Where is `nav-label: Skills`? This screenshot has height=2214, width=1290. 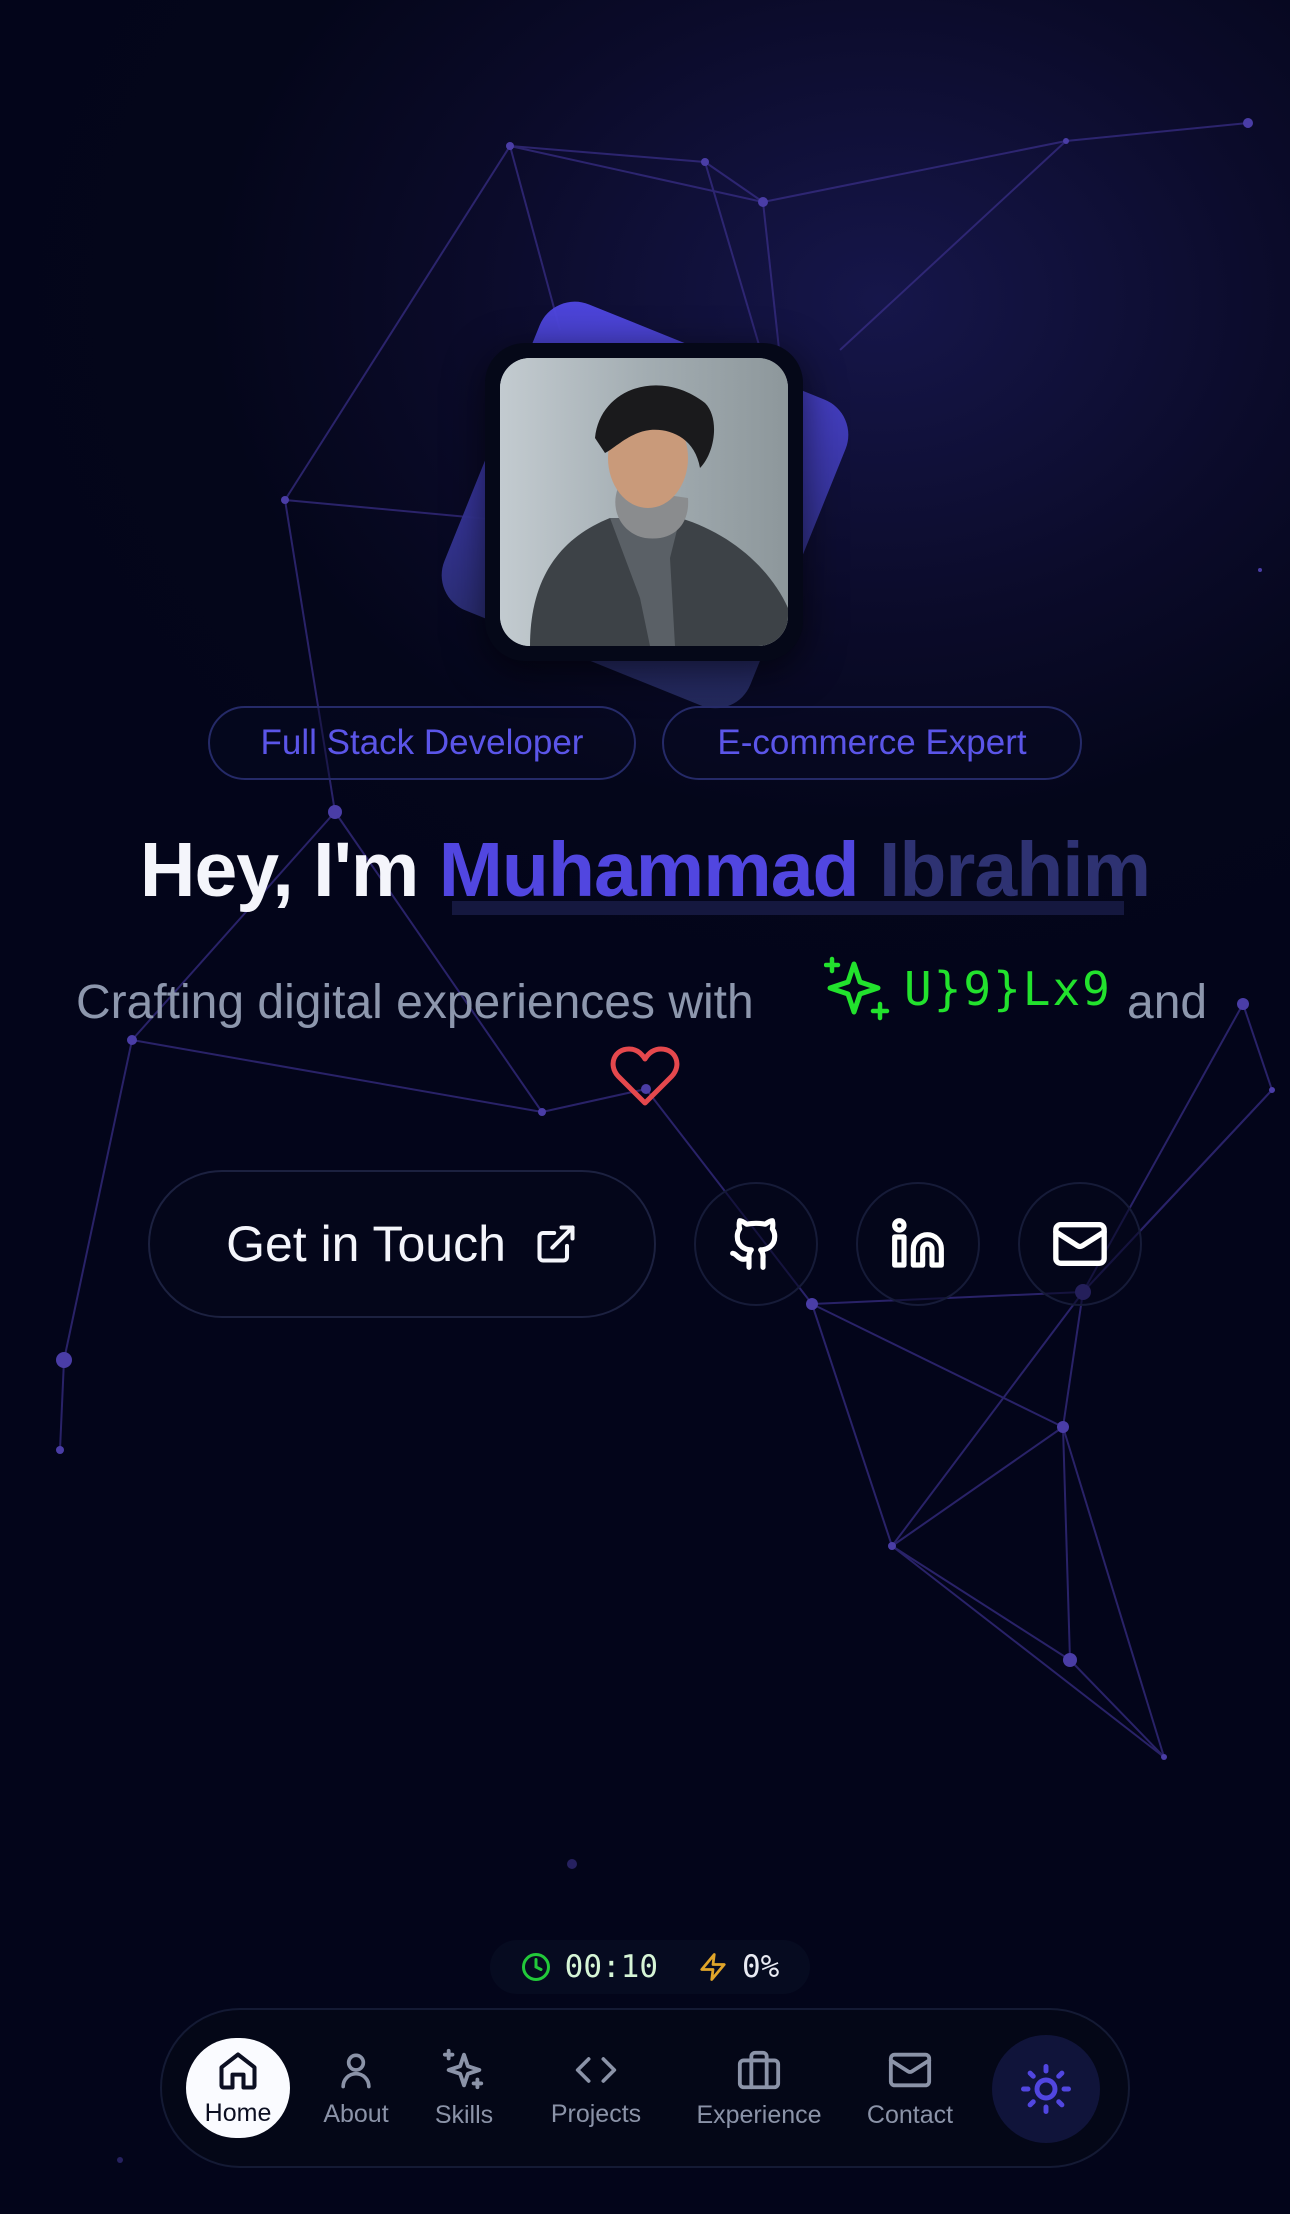
nav-label: Skills is located at coordinates (464, 2114).